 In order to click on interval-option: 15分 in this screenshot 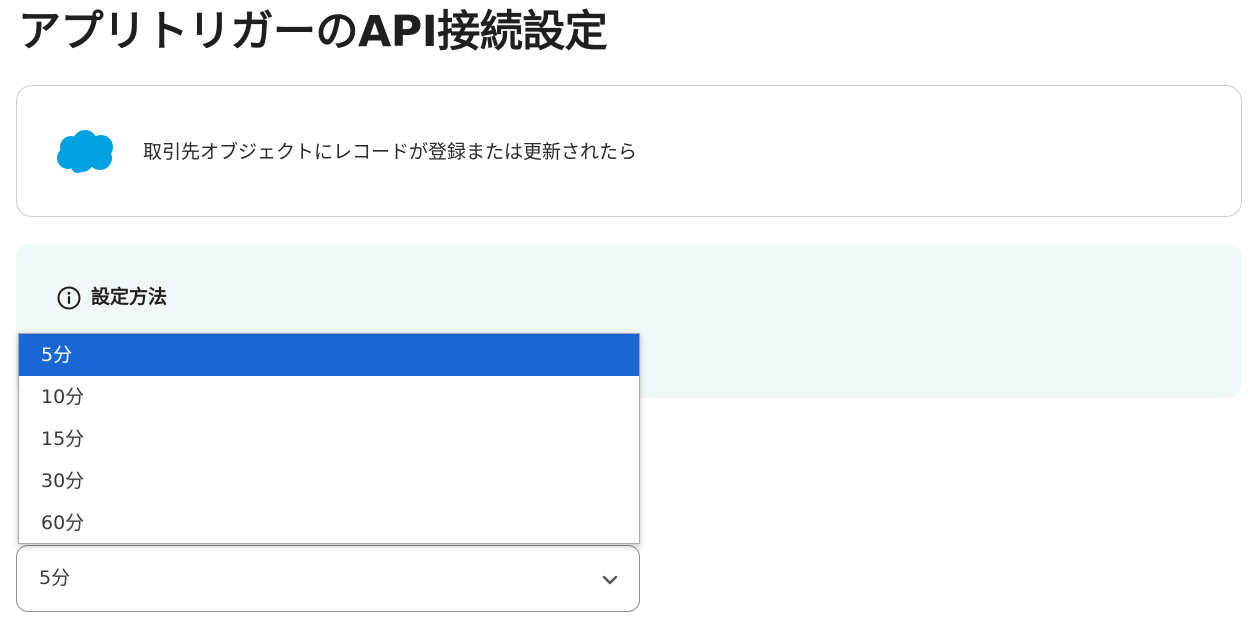, I will do `click(329, 439)`.